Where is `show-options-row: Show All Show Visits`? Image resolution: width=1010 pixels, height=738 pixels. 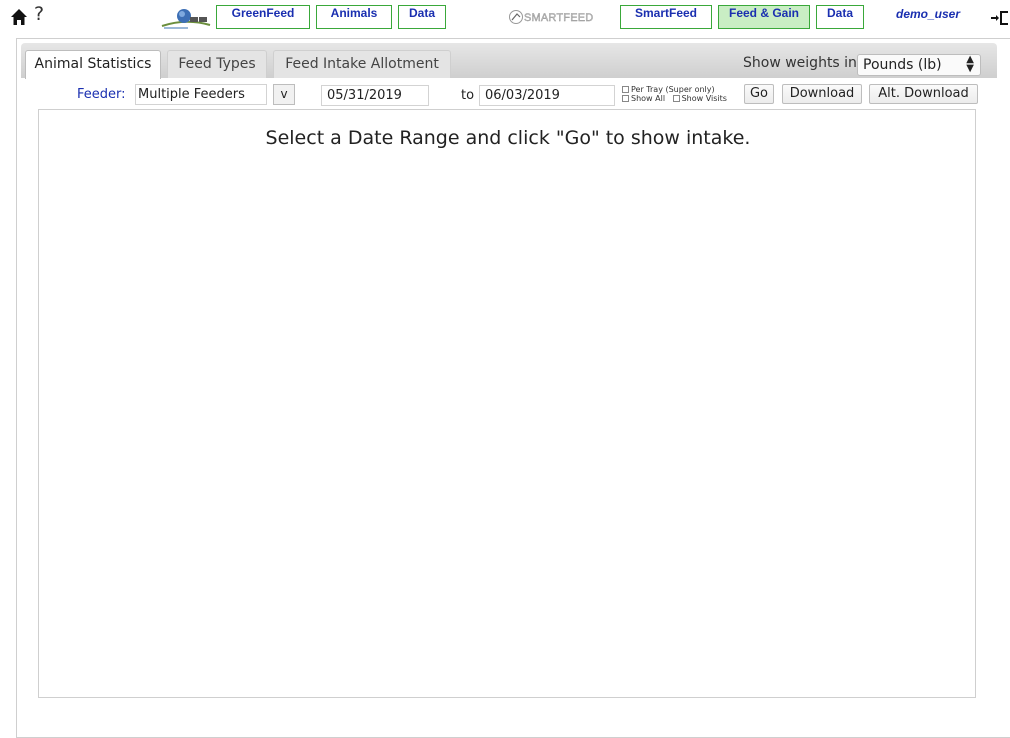 show-options-row: Show All Show Visits is located at coordinates (674, 98).